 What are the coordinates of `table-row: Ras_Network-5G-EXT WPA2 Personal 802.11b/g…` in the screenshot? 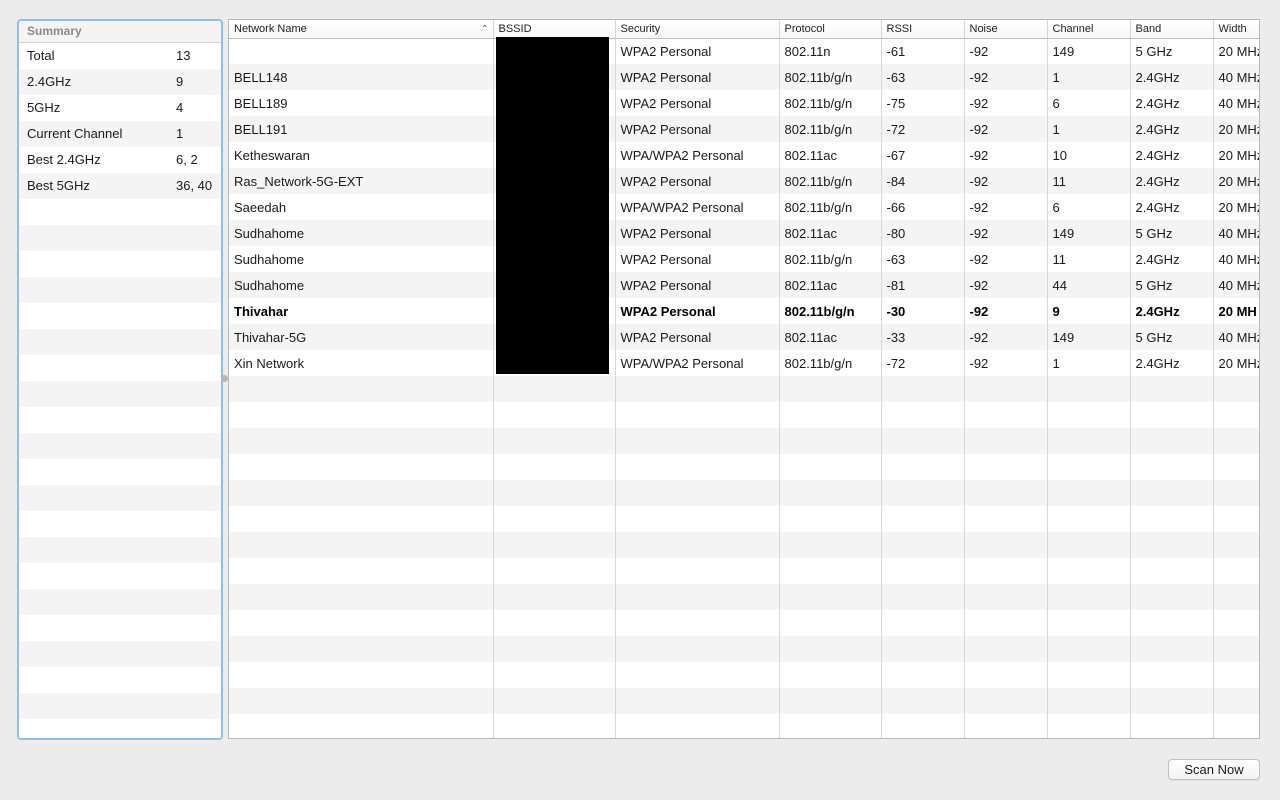 It's located at (744, 181).